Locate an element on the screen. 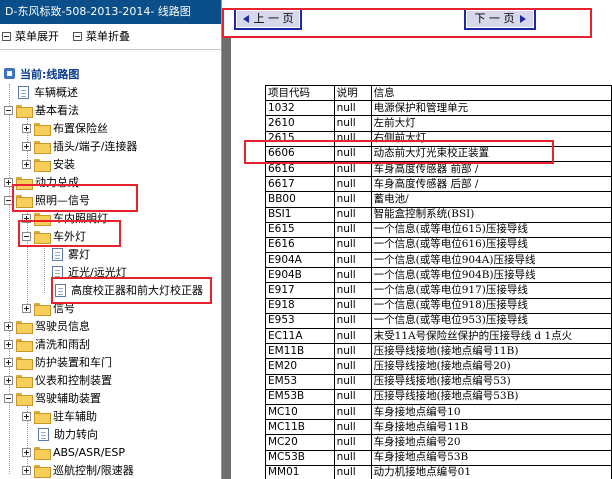 This screenshot has height=479, width=612. table-row: MM01 null 动力机接地点编号01 is located at coordinates (438, 471).